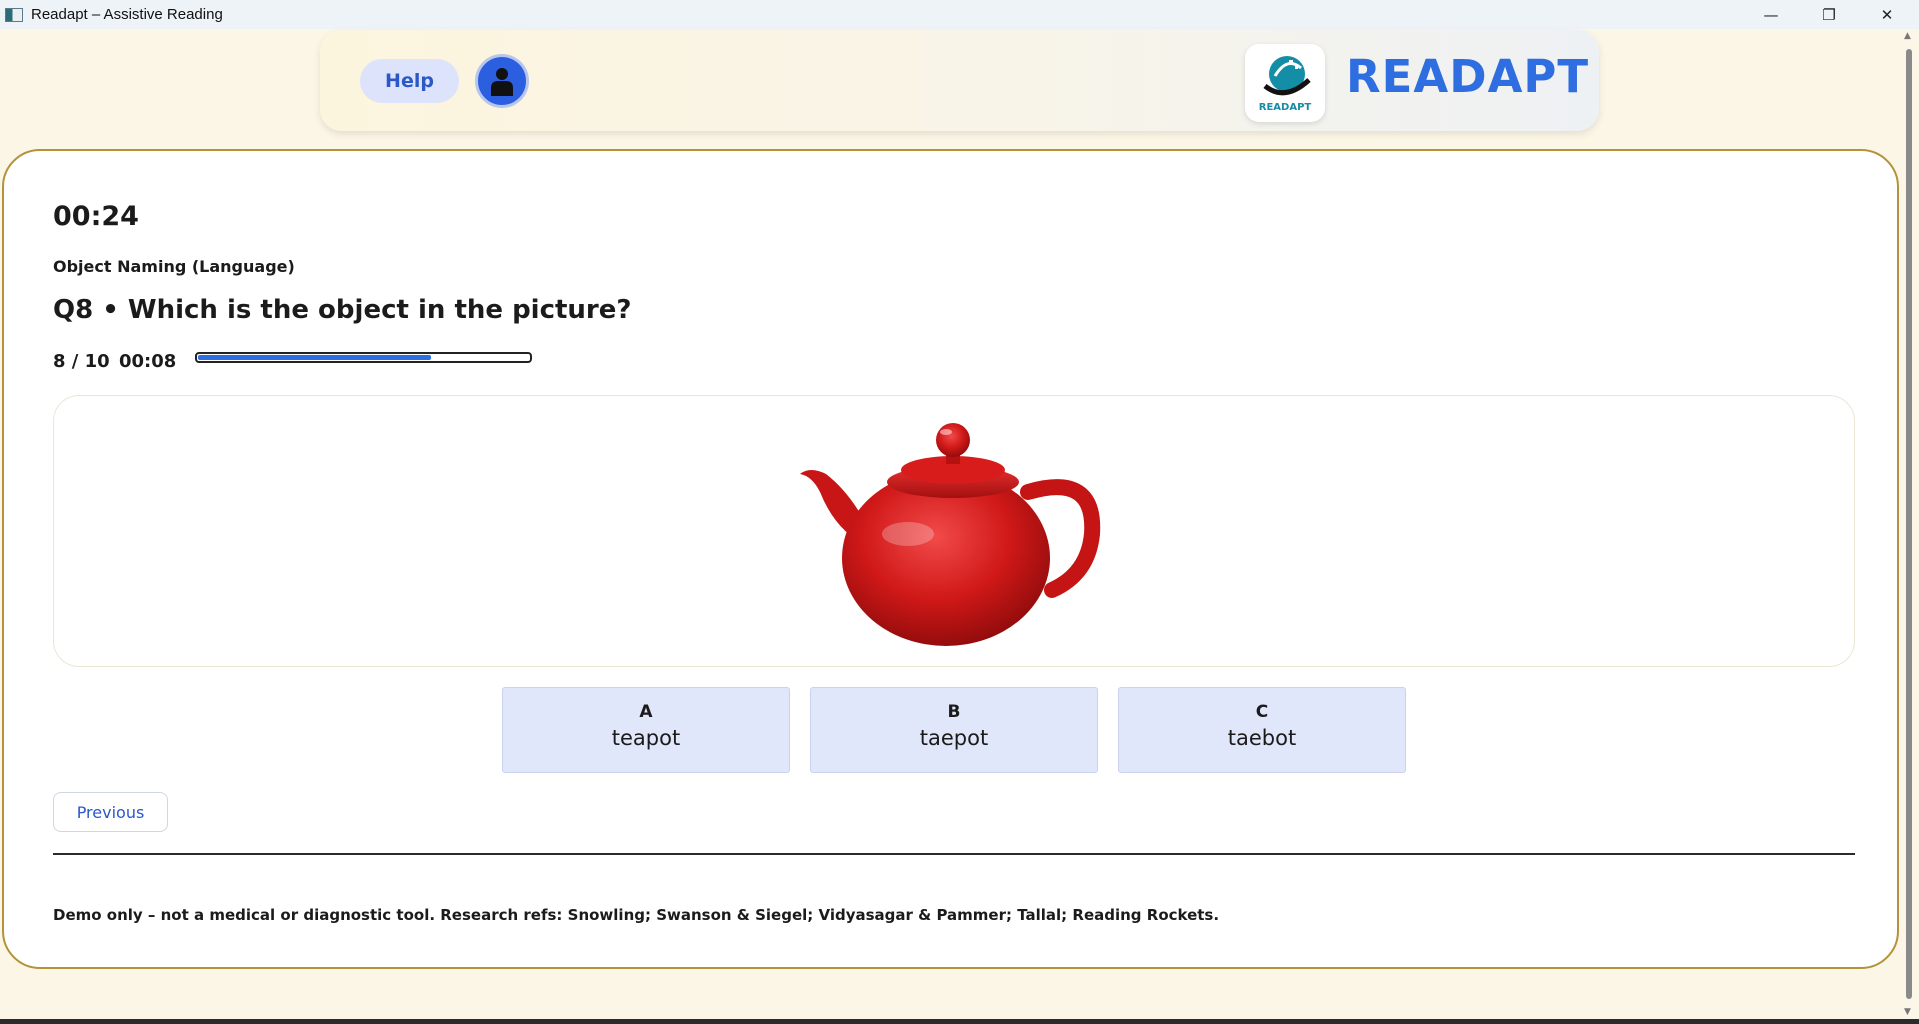  I want to click on scroll-down-icon: ▼, so click(1907, 1012).